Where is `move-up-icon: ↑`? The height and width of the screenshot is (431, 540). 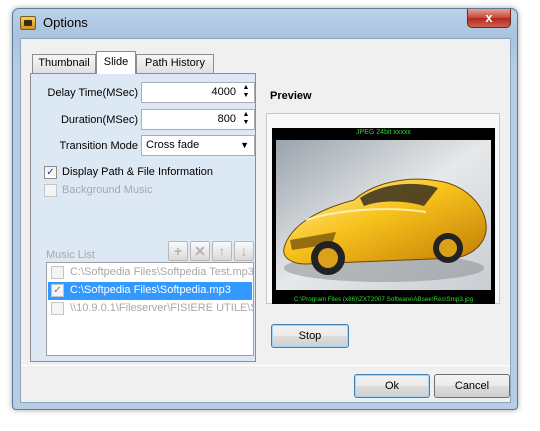 move-up-icon: ↑ is located at coordinates (222, 251).